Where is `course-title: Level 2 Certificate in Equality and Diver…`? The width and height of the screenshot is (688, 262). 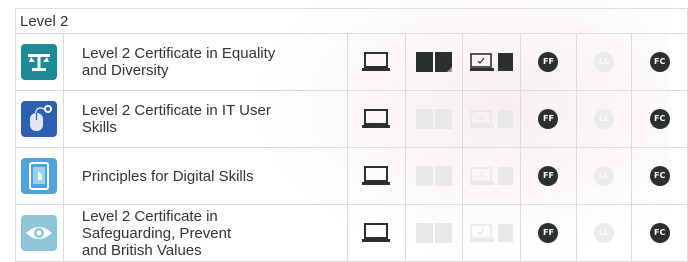 course-title: Level 2 Certificate in Equality and Diver… is located at coordinates (205, 62).